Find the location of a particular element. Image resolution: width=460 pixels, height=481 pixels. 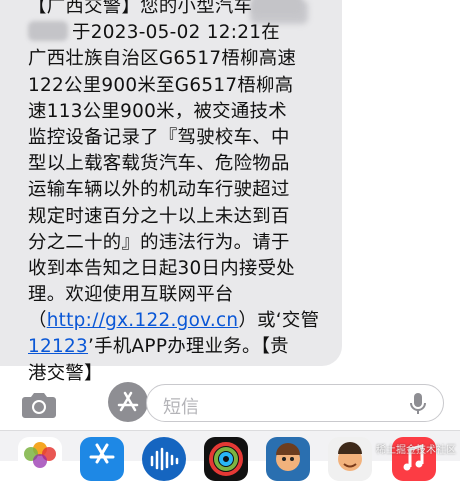

app-store-app is located at coordinates (102, 459).